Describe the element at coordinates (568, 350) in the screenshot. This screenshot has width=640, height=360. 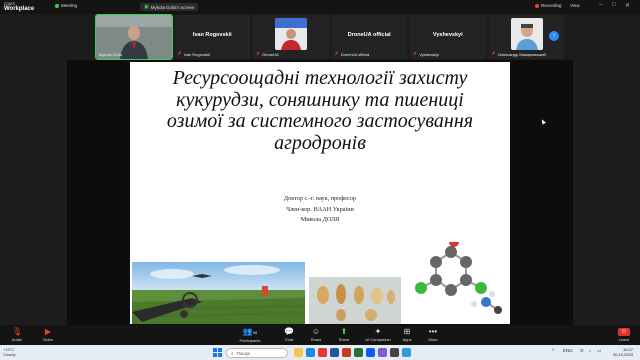
I see `language-indicator: ENG` at that location.